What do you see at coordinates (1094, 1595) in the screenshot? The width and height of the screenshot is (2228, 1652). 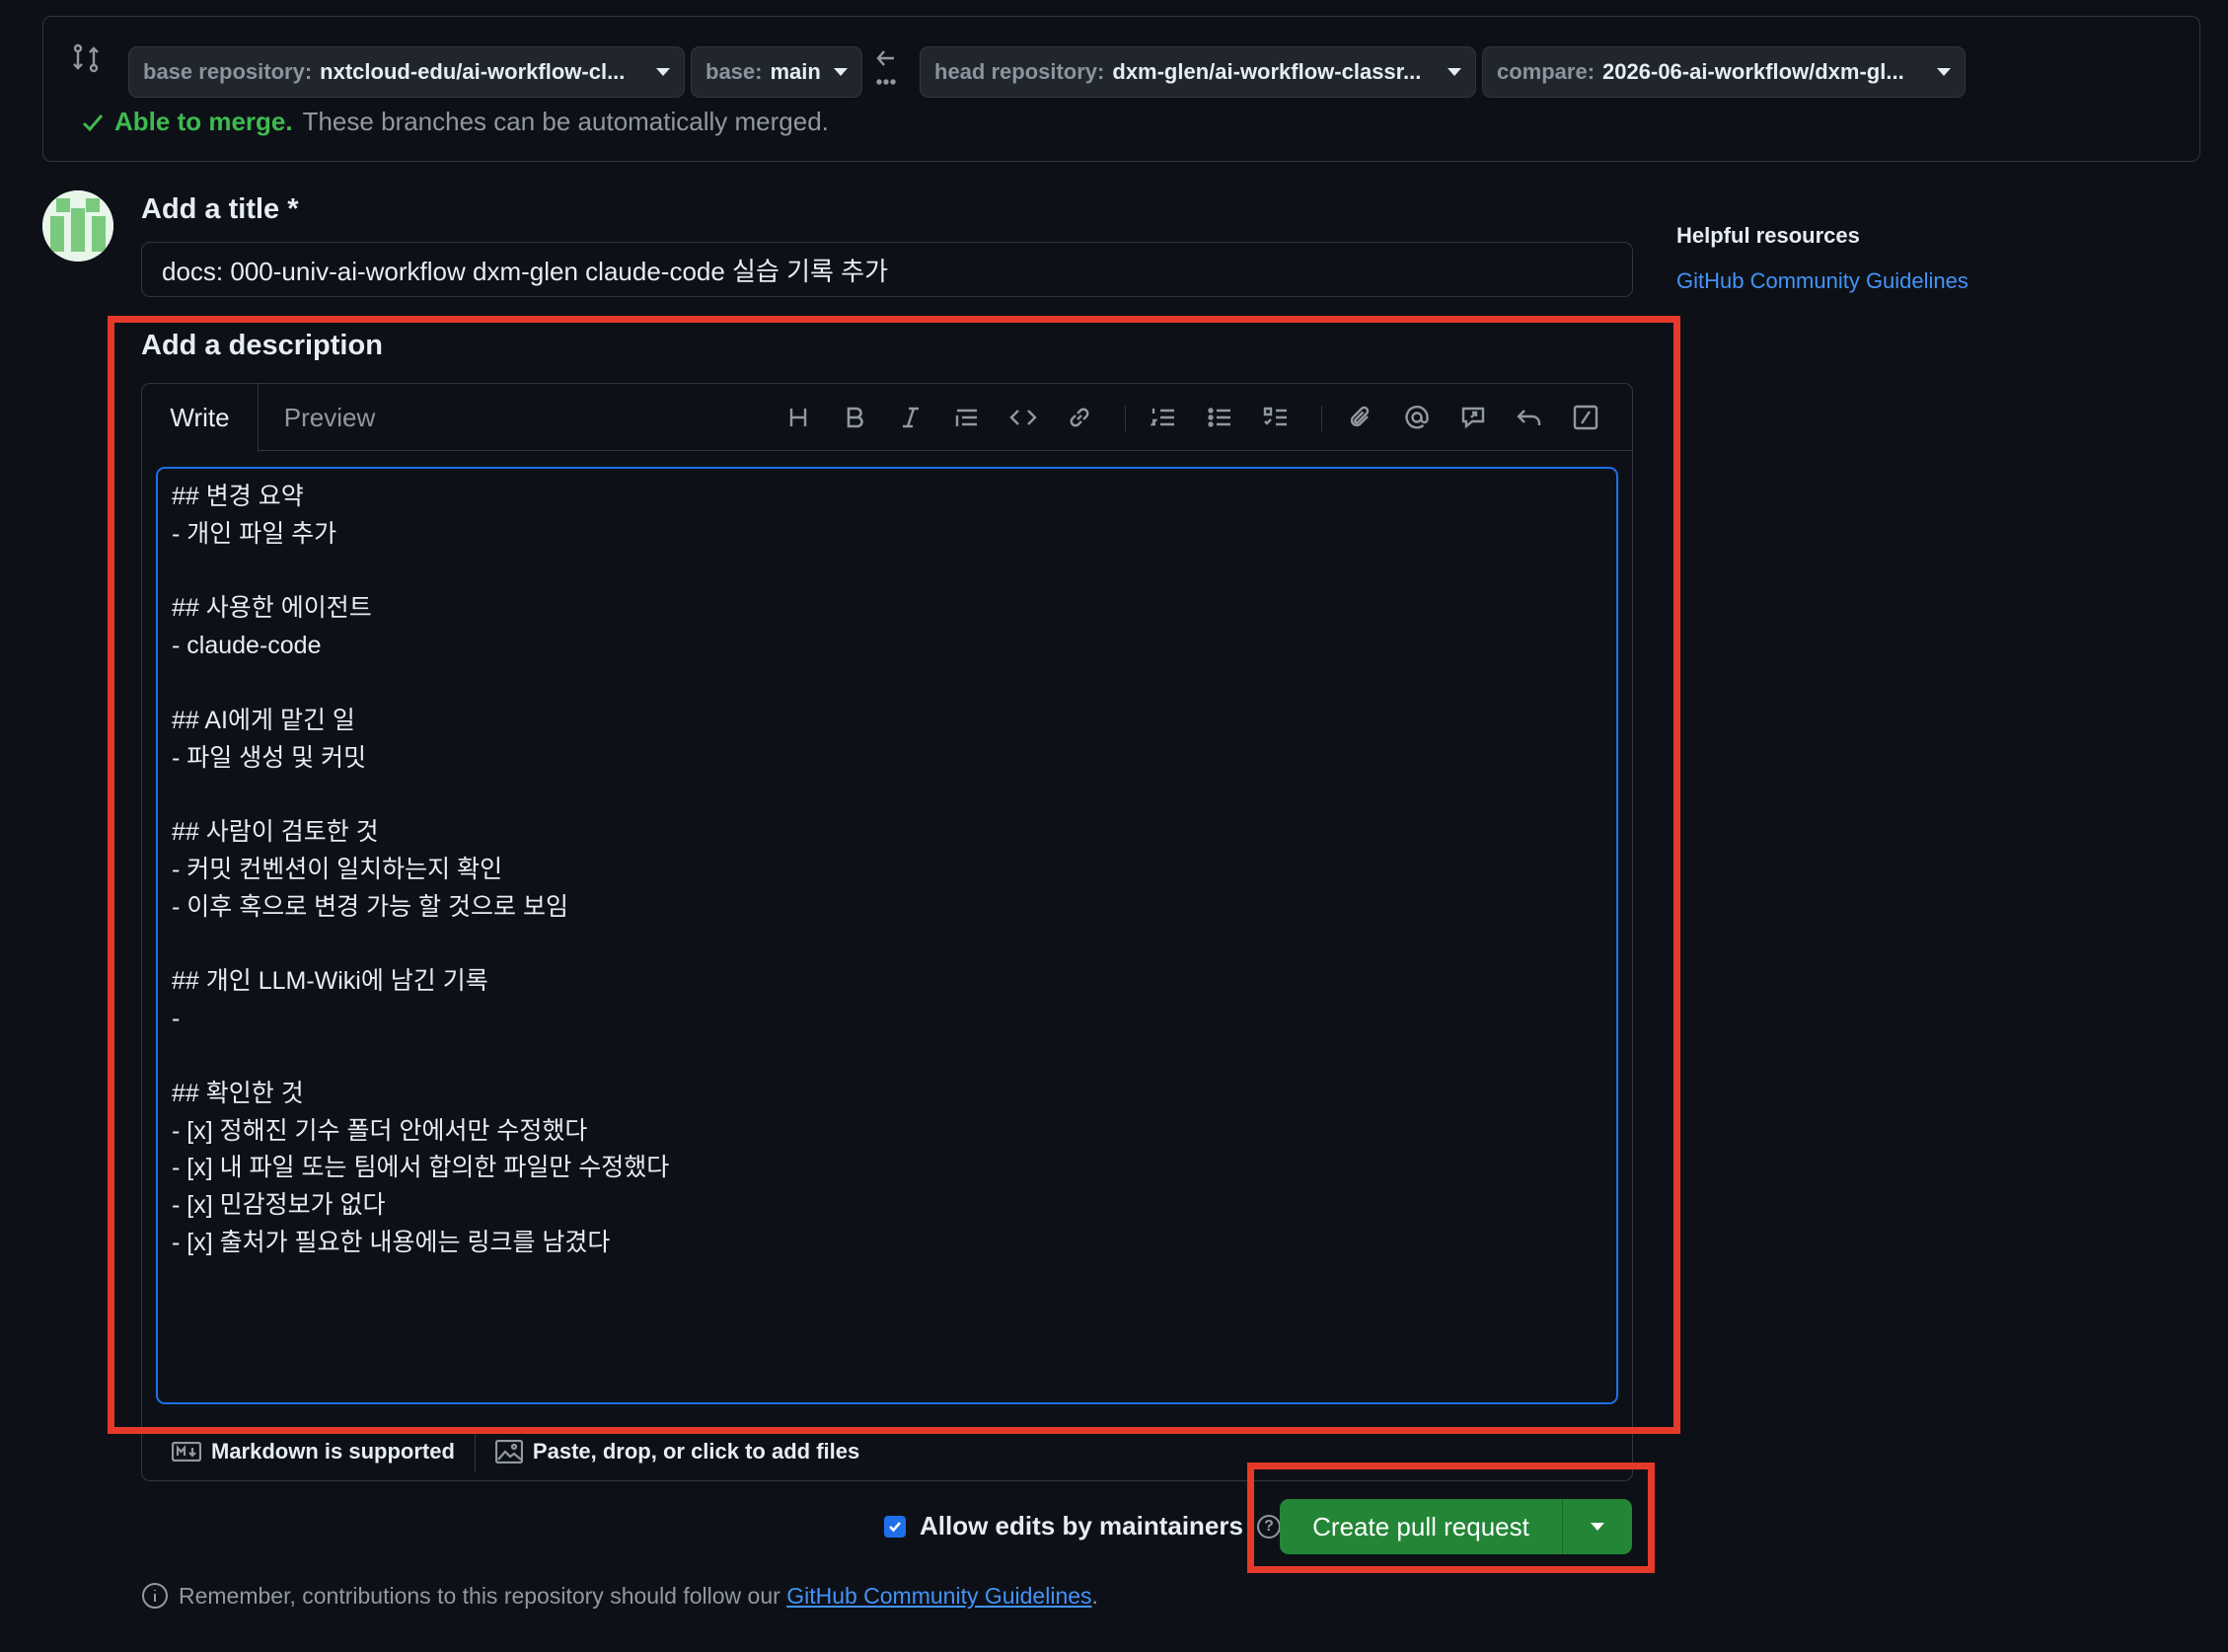 I see `contribution-note-suffix: .` at bounding box center [1094, 1595].